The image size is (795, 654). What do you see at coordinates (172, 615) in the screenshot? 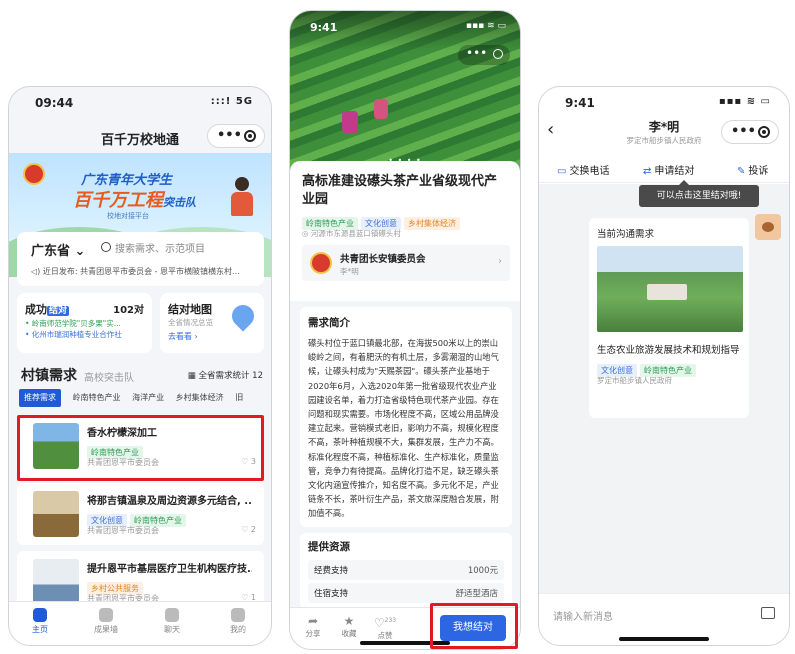
I see `chat-icon` at bounding box center [172, 615].